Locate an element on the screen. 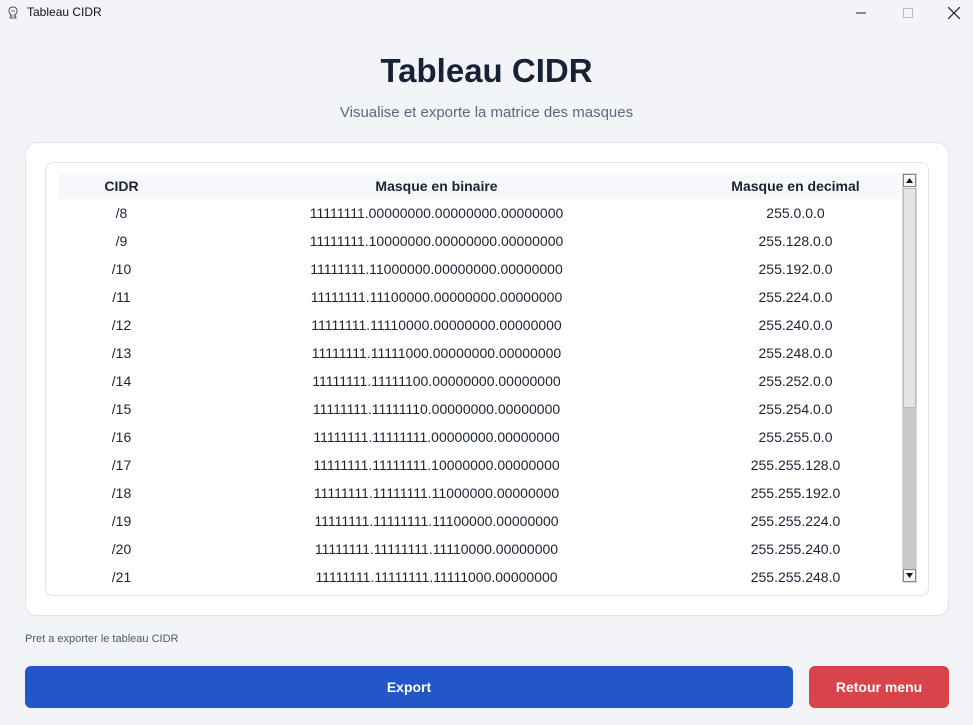 The height and width of the screenshot is (725, 973). cell-cidr: /9 is located at coordinates (121, 241).